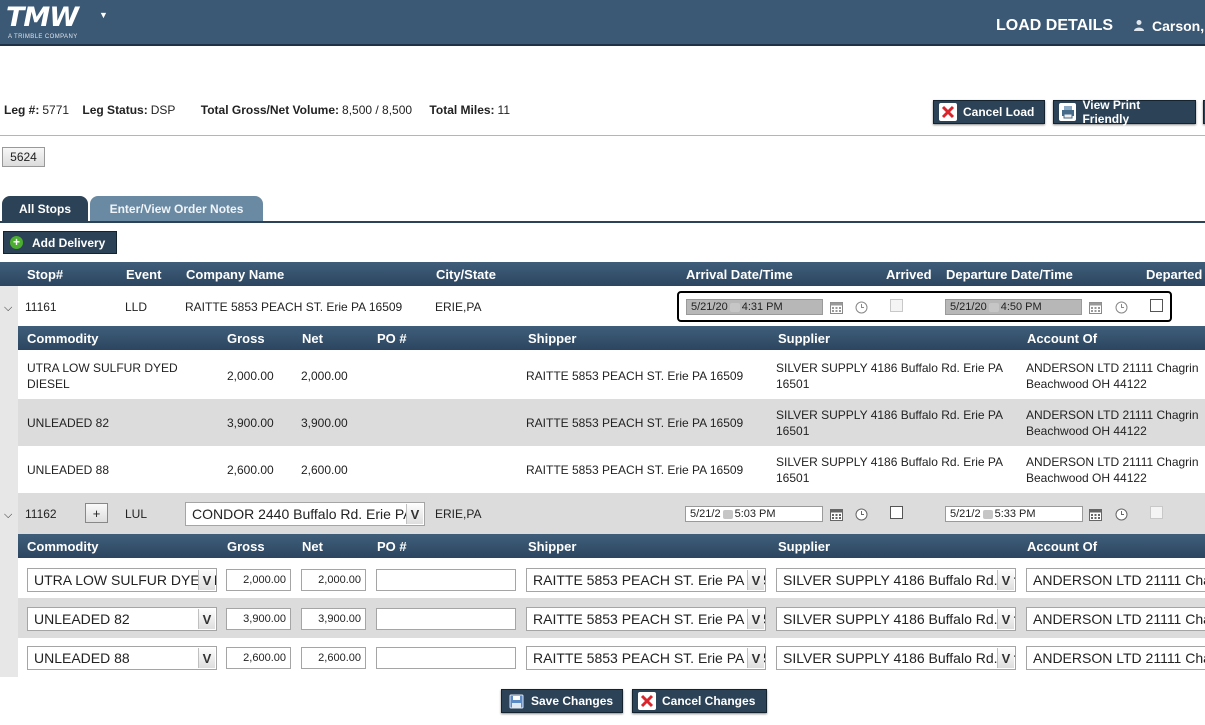 The width and height of the screenshot is (1205, 725). I want to click on company-select: CONDOR 2440 Buffalo Rd. Erie PA V, so click(305, 514).